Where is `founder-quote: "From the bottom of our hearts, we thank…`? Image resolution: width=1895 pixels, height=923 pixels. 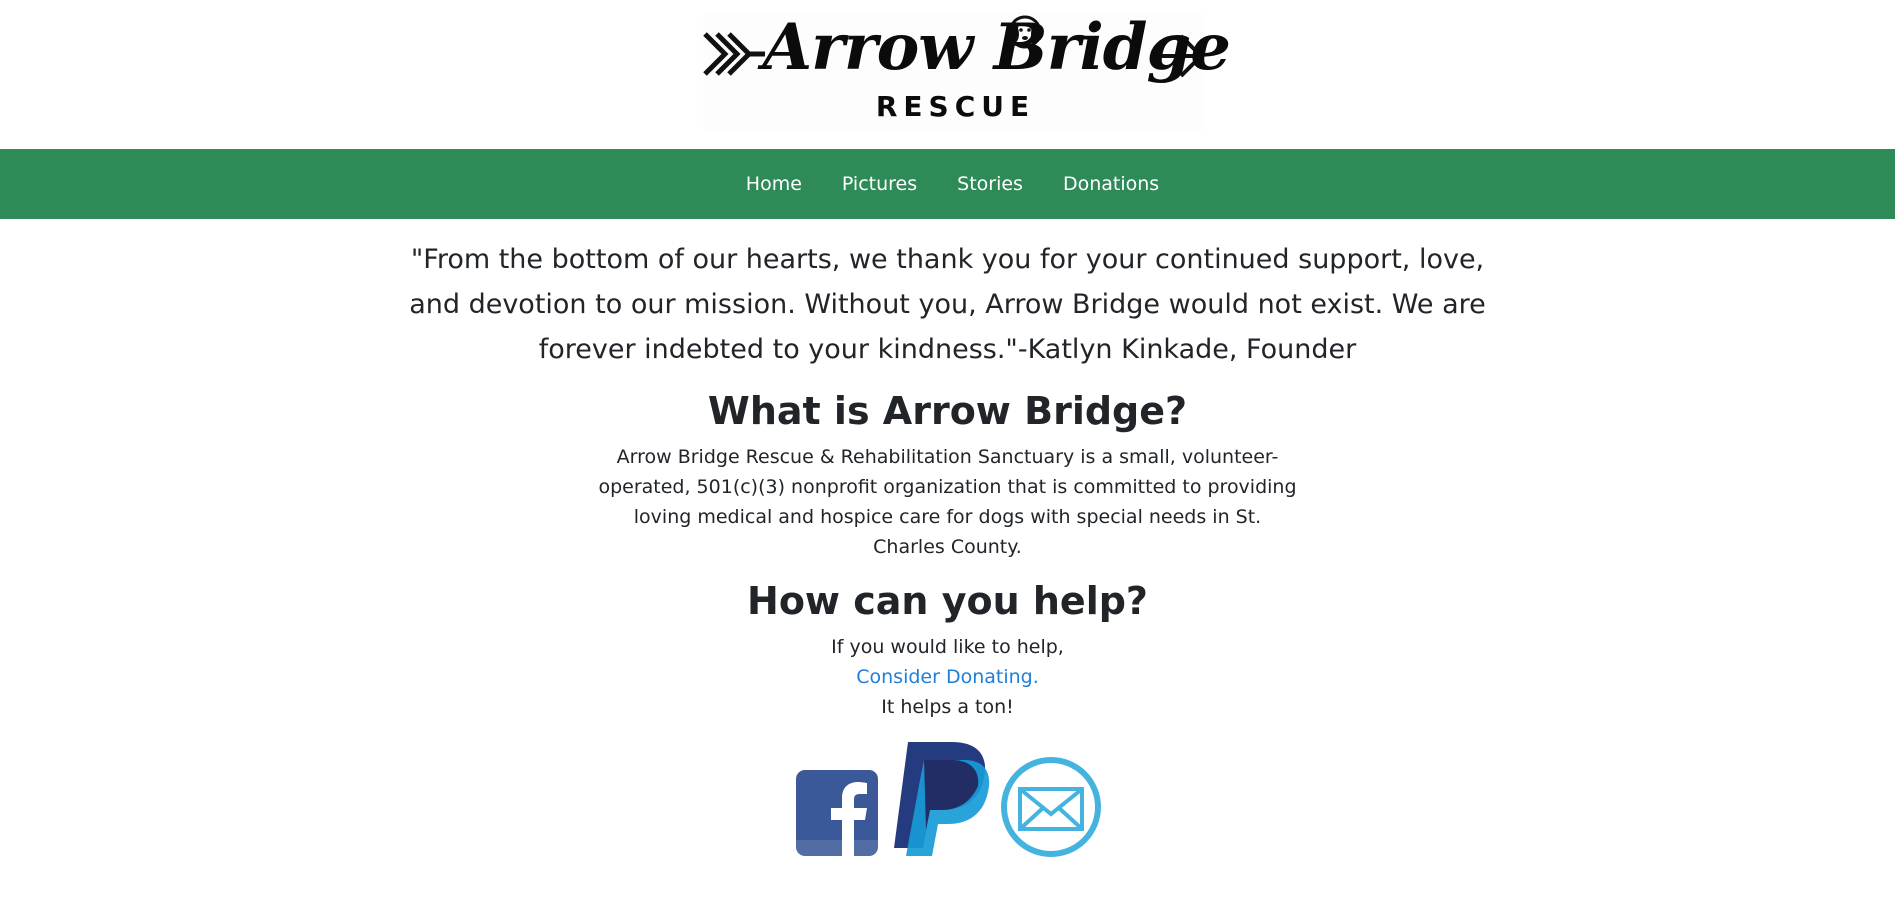 founder-quote: "From the bottom of our hearts, we thank… is located at coordinates (947, 304).